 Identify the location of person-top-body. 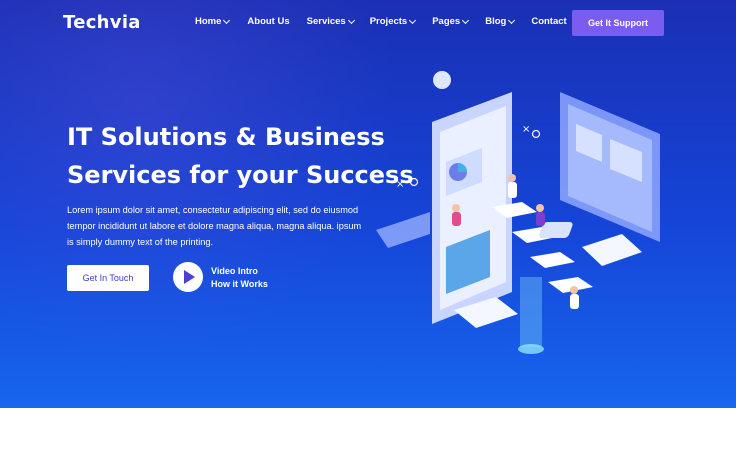
(512, 190).